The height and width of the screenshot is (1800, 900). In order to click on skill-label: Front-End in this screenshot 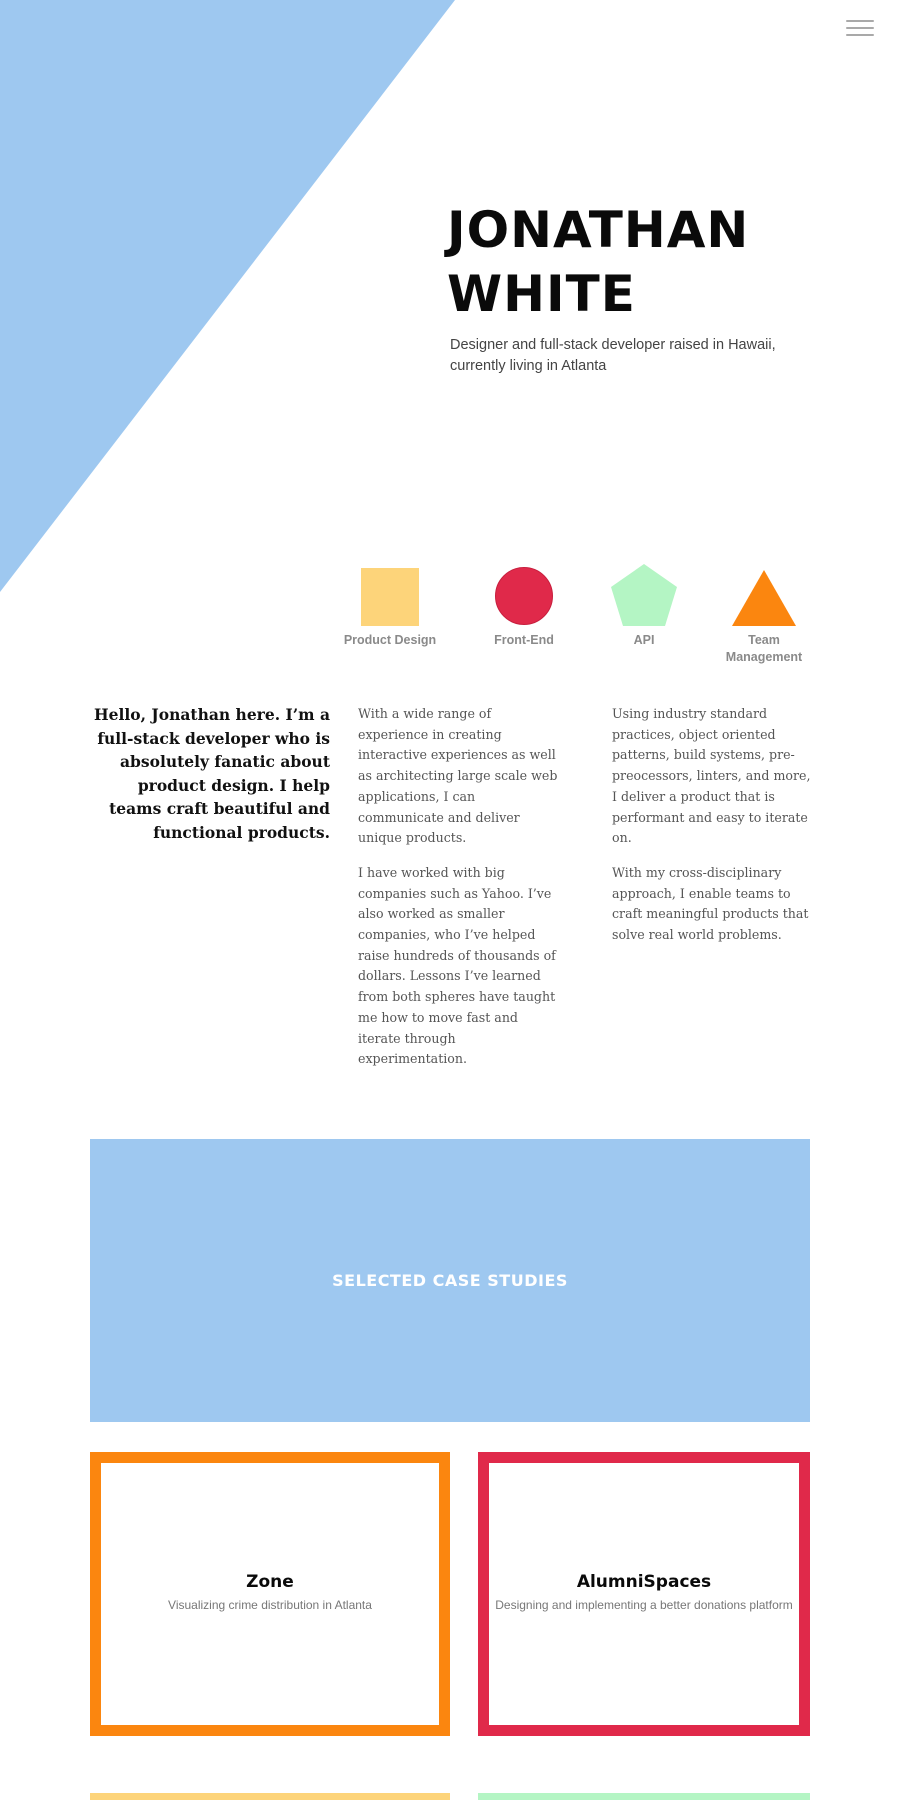, I will do `click(524, 640)`.